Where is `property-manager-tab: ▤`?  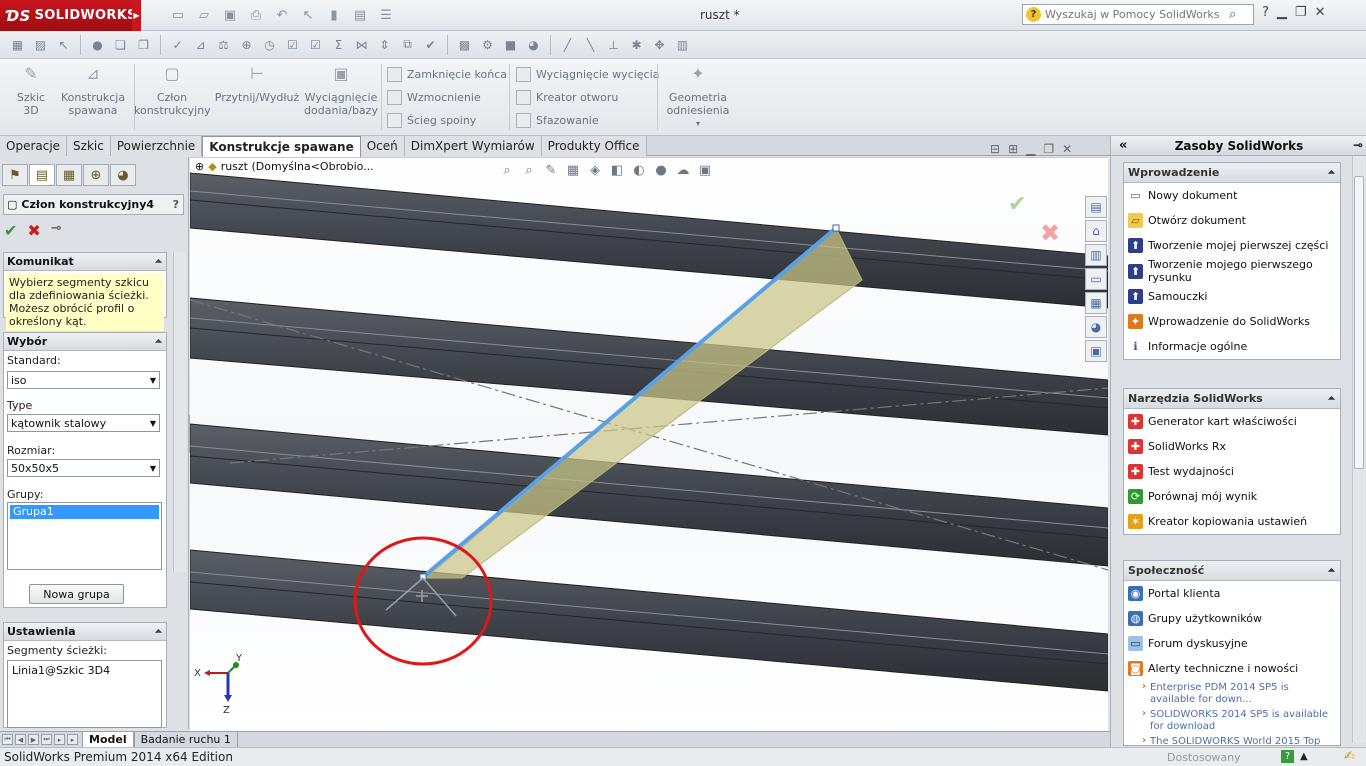
property-manager-tab: ▤ is located at coordinates (42, 175).